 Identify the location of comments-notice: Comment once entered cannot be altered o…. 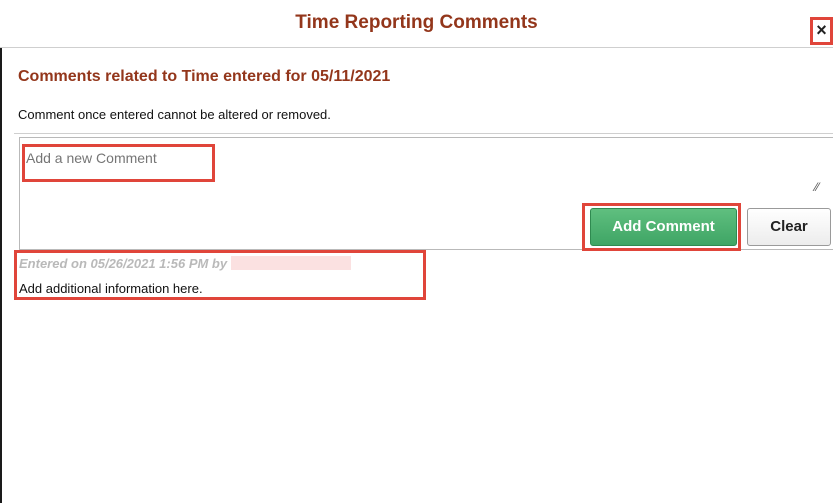
(174, 114).